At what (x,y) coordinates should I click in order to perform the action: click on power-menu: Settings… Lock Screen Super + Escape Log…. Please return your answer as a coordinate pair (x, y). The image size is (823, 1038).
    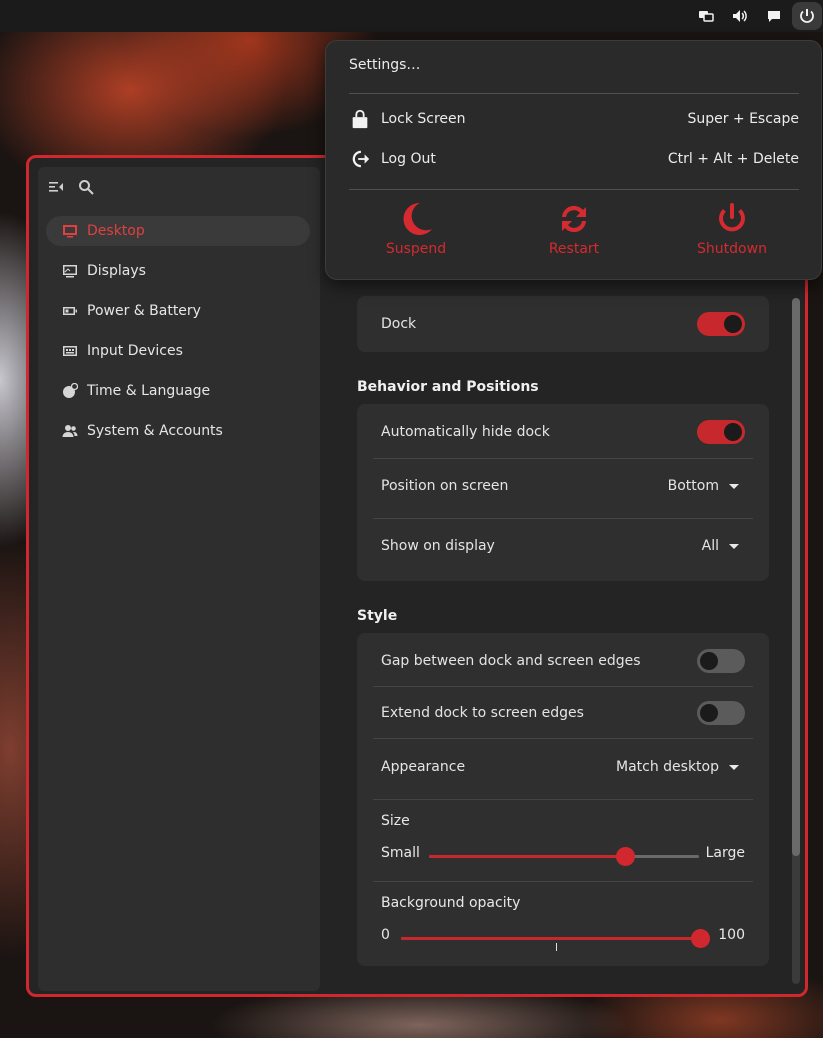
    Looking at the image, I should click on (573, 160).